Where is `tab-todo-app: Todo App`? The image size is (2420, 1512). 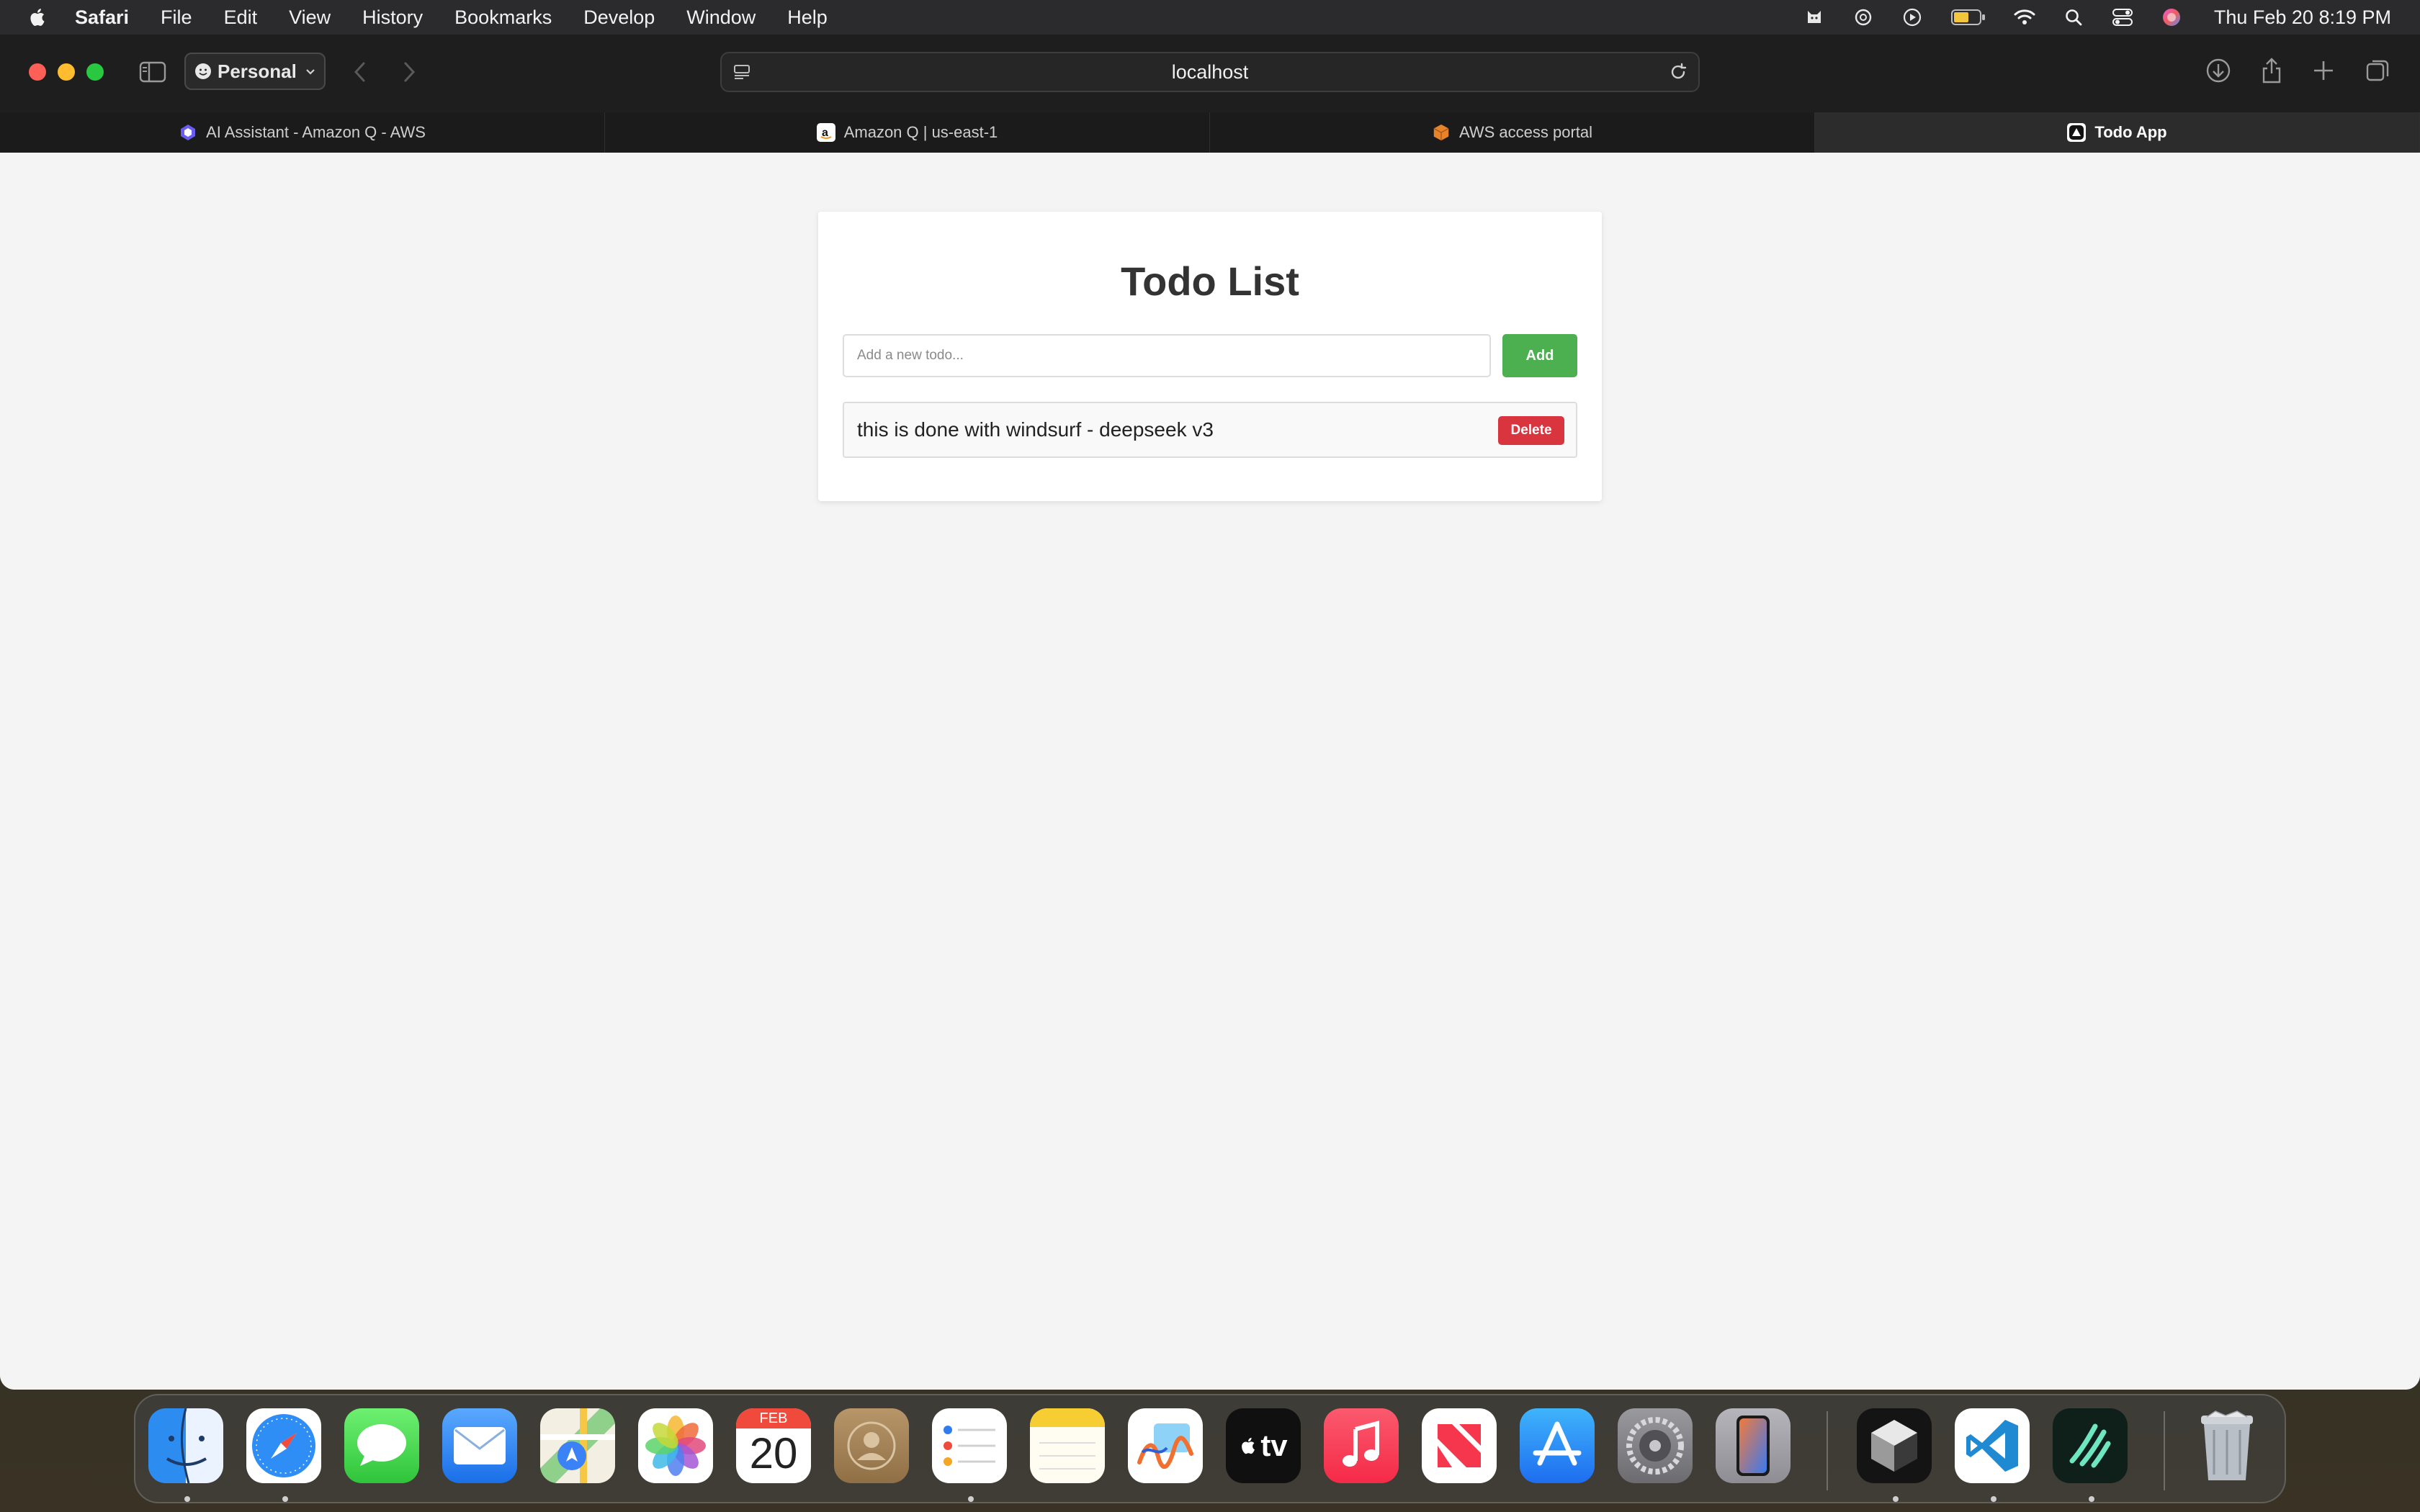
tab-todo-app: Todo App is located at coordinates (2117, 132).